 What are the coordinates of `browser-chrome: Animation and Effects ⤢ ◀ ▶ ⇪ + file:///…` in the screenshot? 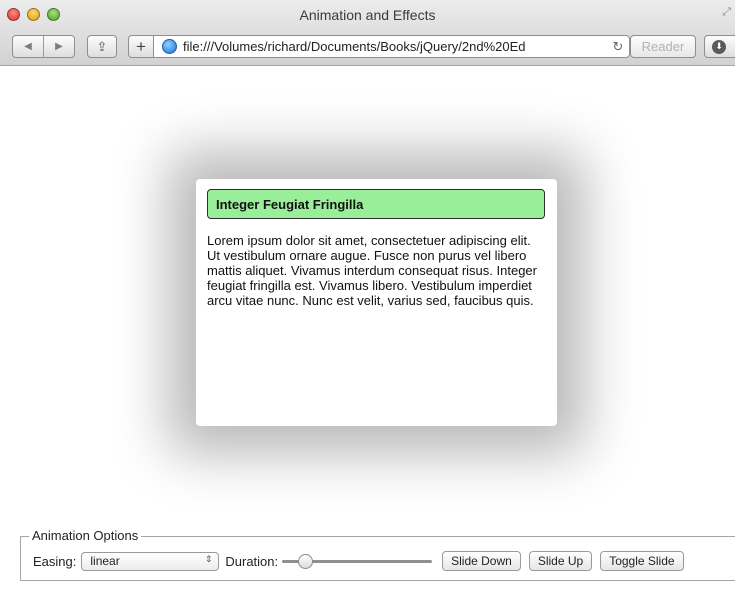 It's located at (367, 33).